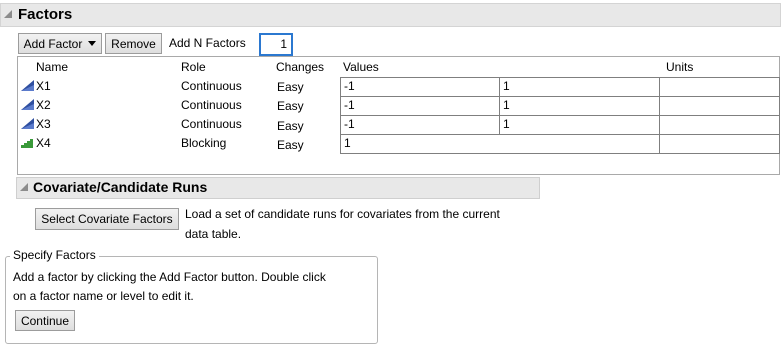 The image size is (784, 346). I want to click on factor-role: Blocking, so click(204, 143).